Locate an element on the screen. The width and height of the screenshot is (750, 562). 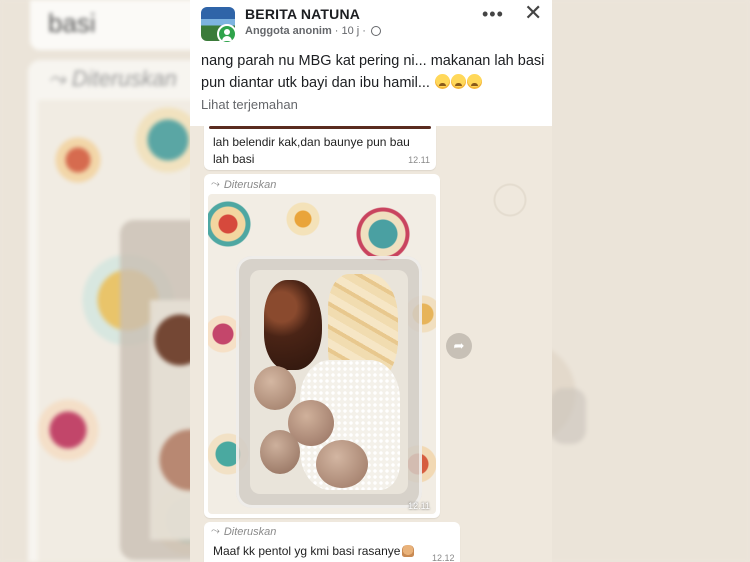
privacy-icon is located at coordinates (375, 31).